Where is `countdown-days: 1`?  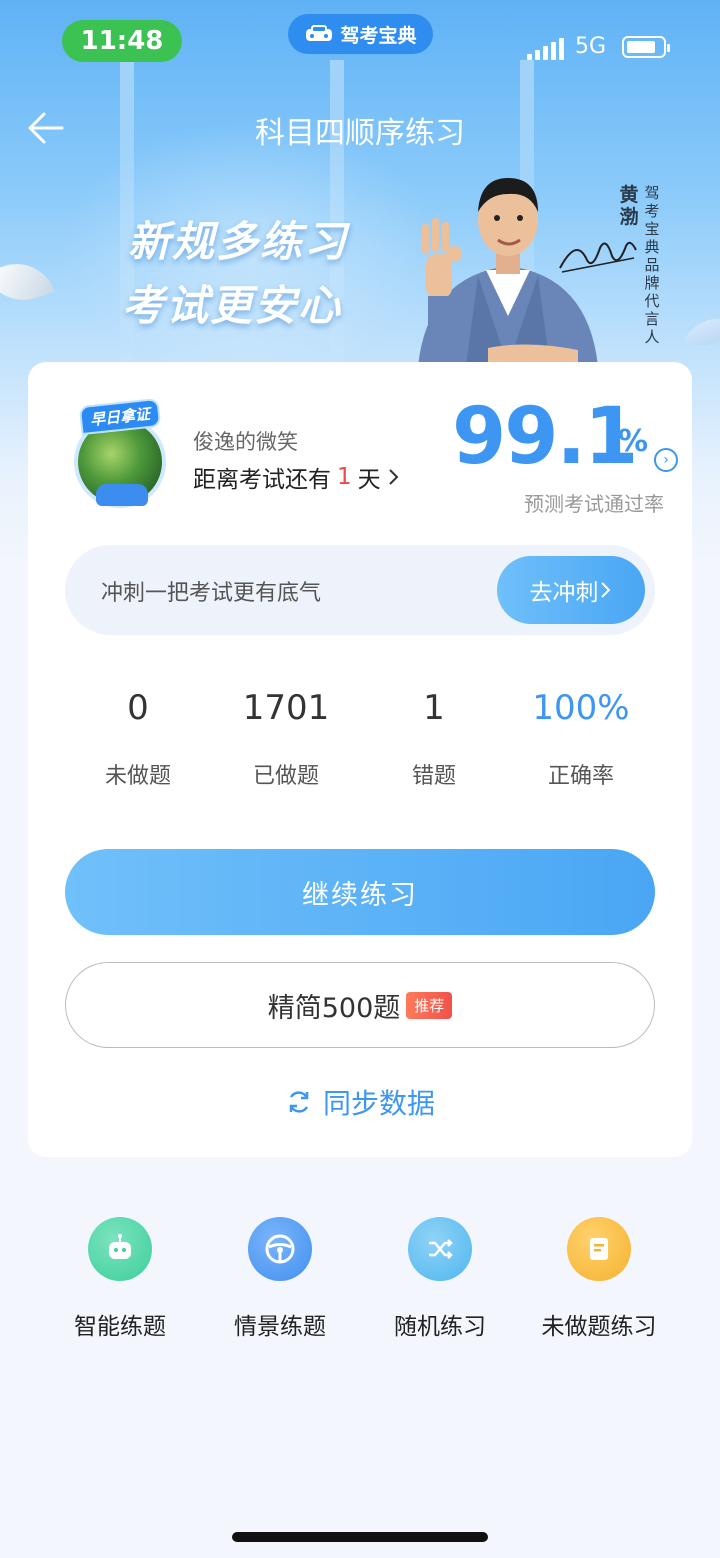 countdown-days: 1 is located at coordinates (344, 477).